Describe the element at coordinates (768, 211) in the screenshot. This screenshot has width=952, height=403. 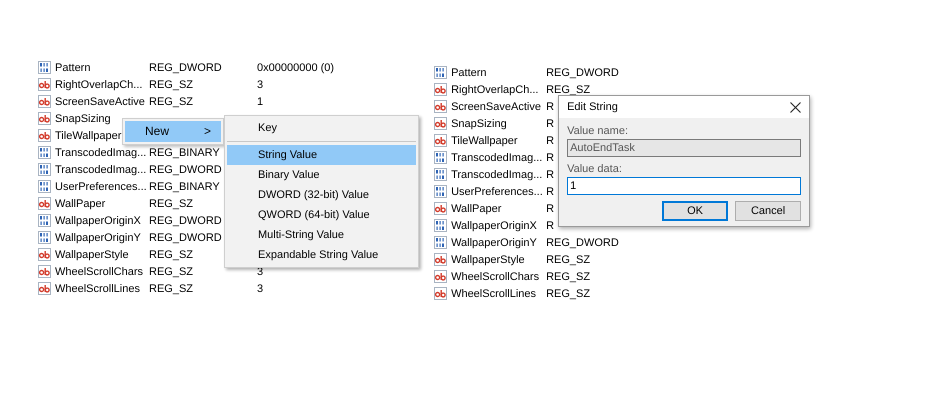
I see `cancel-button: Cancel` at that location.